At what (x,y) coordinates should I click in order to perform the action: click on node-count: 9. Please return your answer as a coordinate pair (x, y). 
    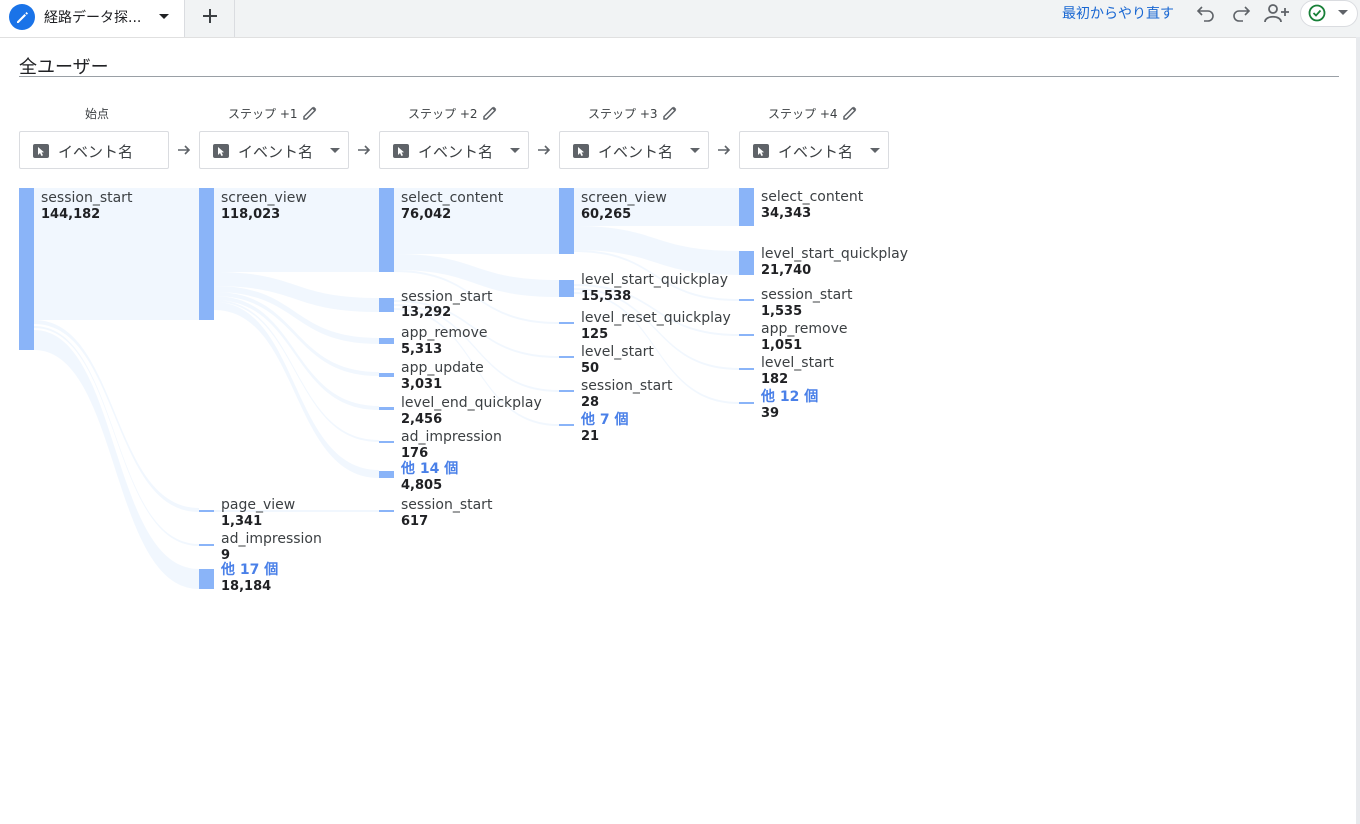
    Looking at the image, I should click on (226, 555).